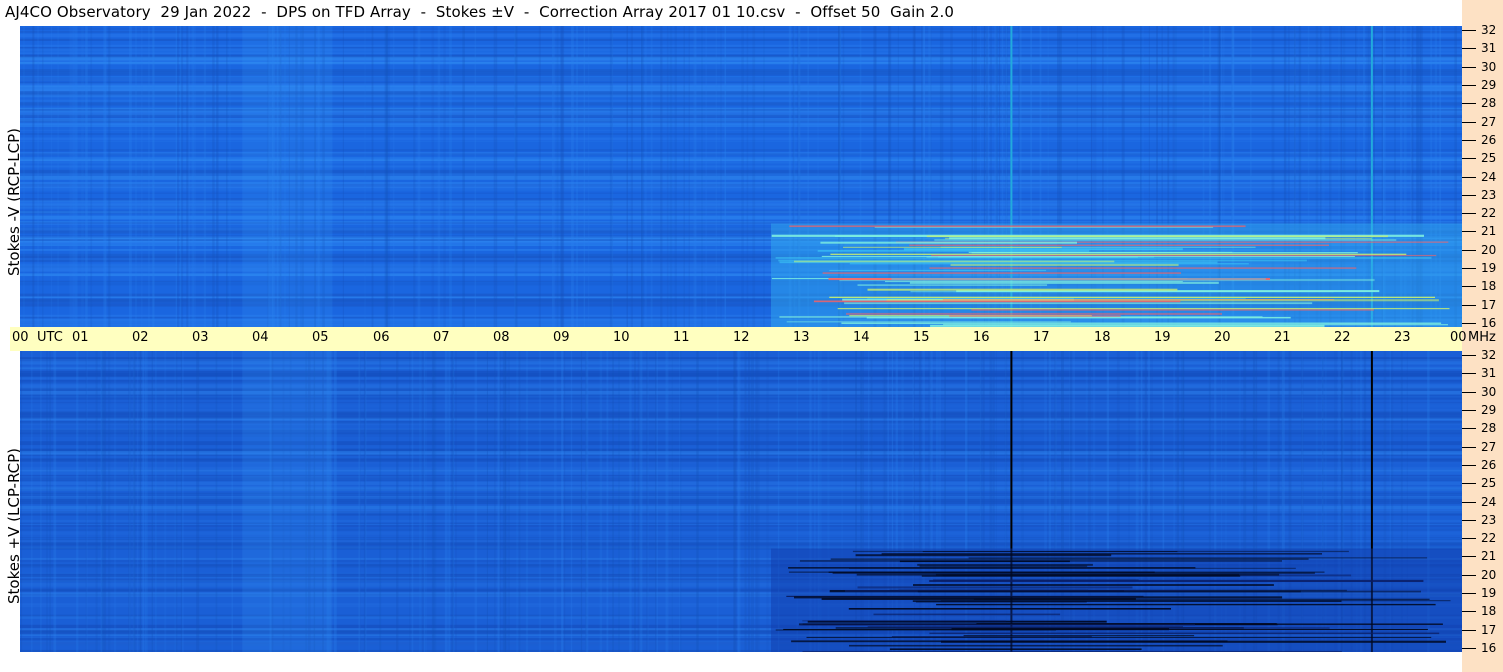 This screenshot has width=1503, height=672. I want to click on time-tick-label: 20, so click(1222, 337).